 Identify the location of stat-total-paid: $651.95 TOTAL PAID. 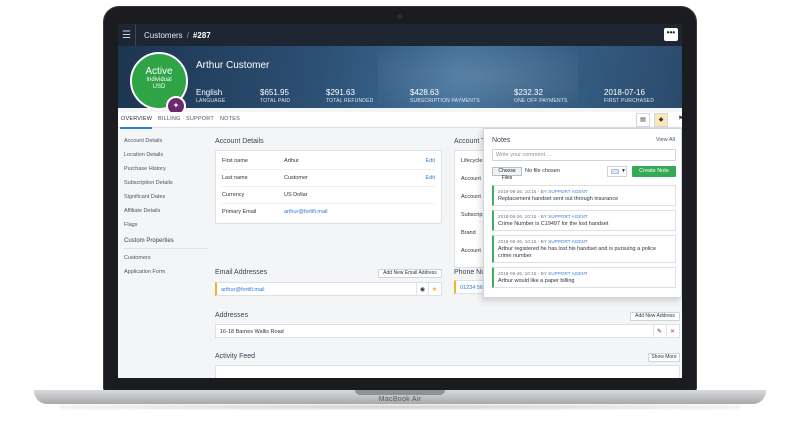
(275, 96).